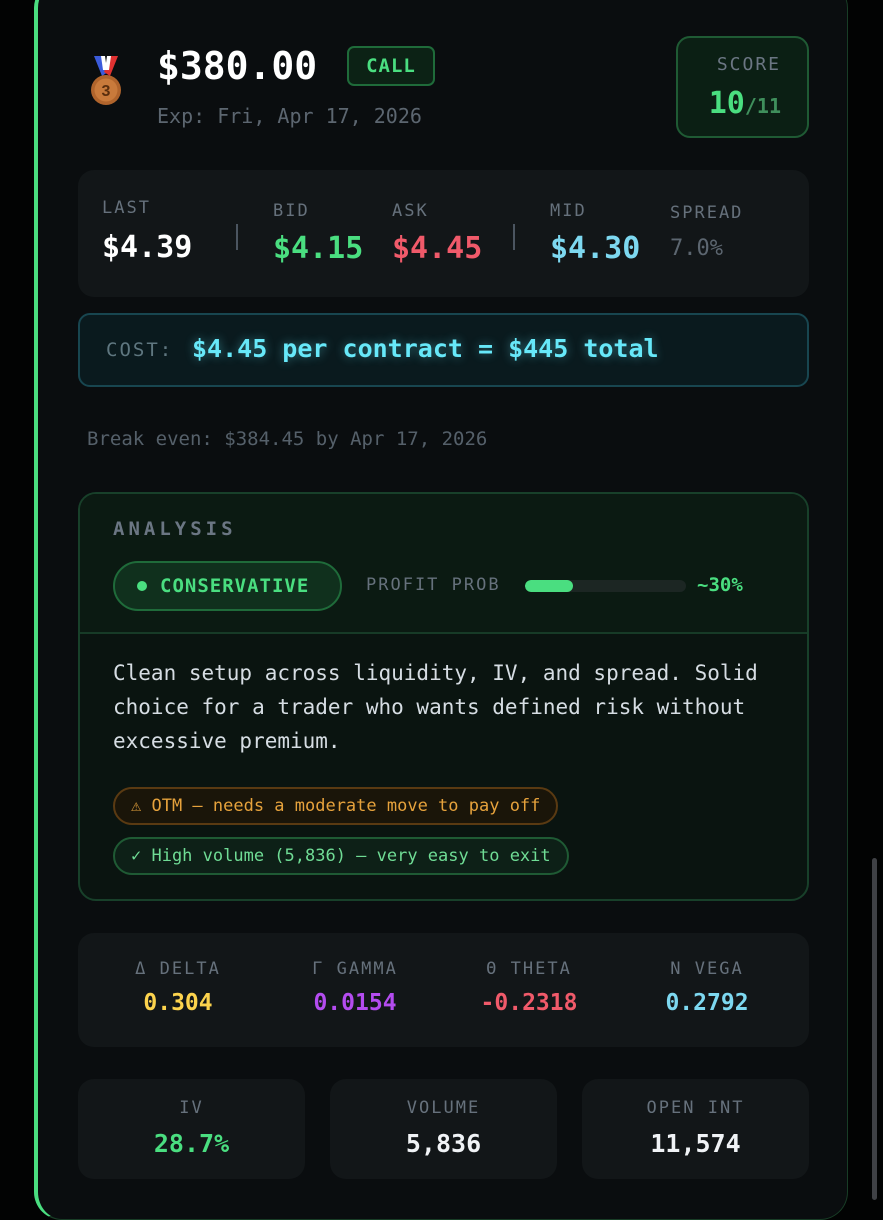 This screenshot has width=883, height=1220. I want to click on greek-label: N VEGA, so click(707, 969).